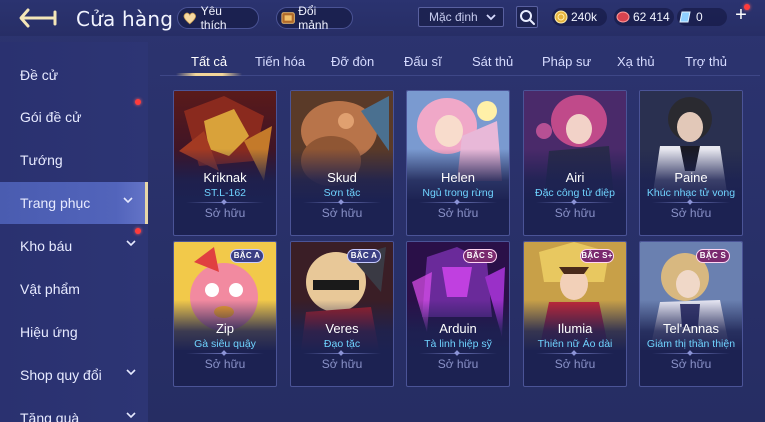  I want to click on sidebar-item-featured: Đề cử, so click(74, 75).